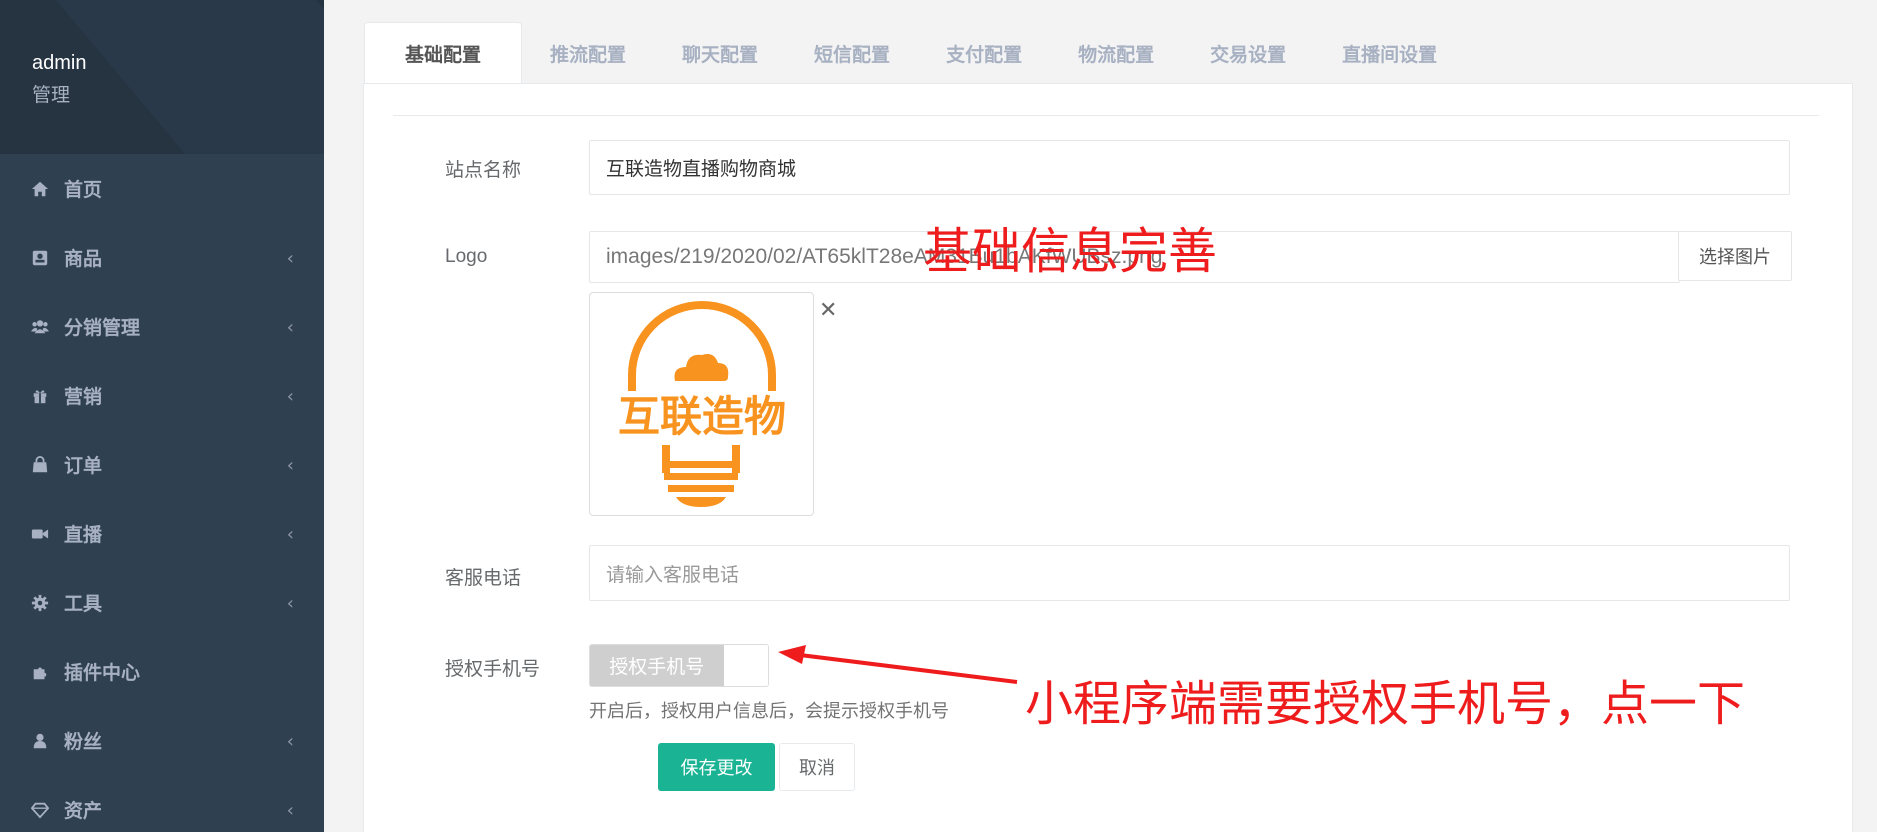 The width and height of the screenshot is (1877, 832). I want to click on logo-label: Logo, so click(466, 256).